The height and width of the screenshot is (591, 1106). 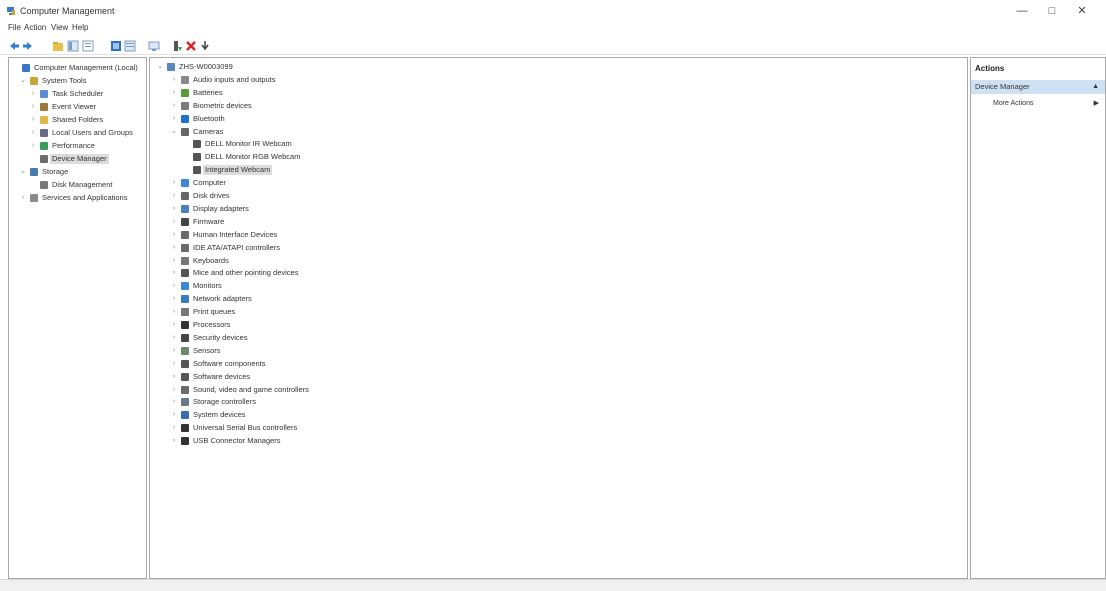 I want to click on nav-item-label: Storage, so click(x=55, y=171).